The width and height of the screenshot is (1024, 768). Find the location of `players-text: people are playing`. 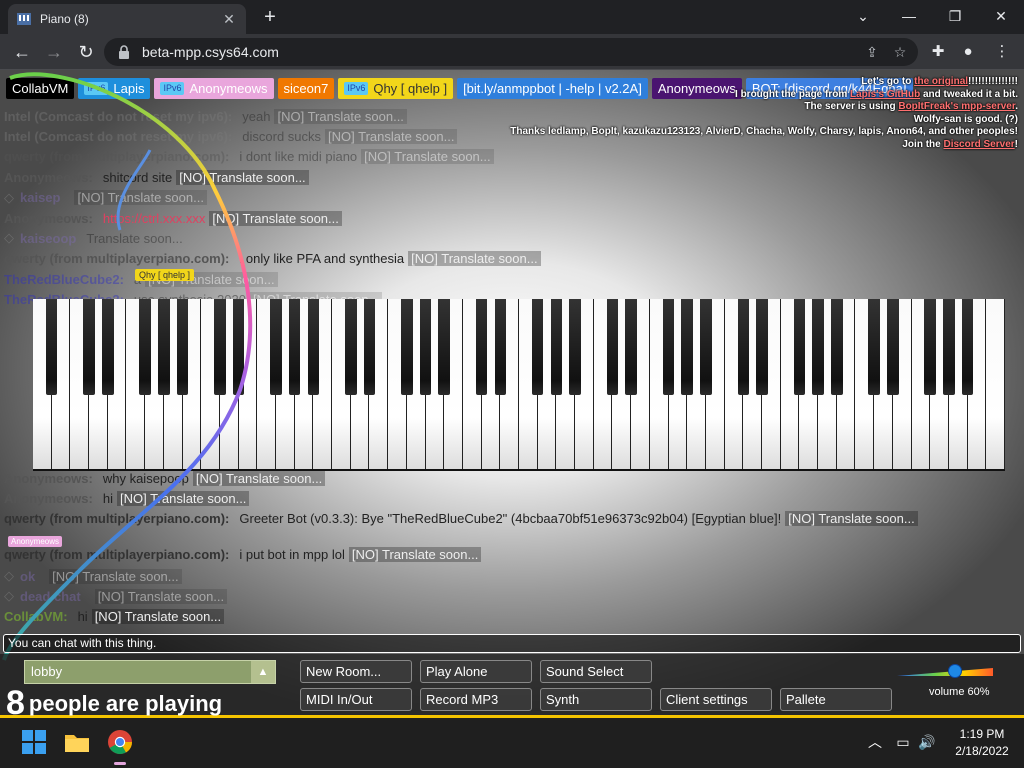

players-text: people are playing is located at coordinates (125, 703).